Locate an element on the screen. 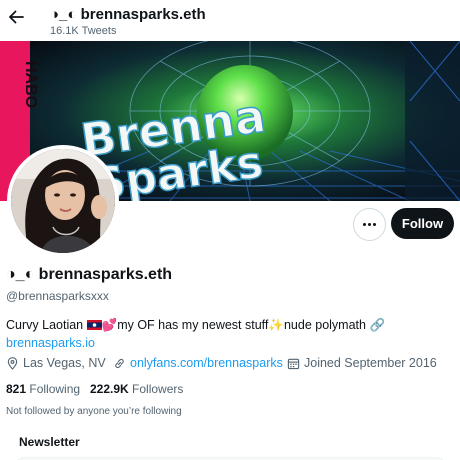 Image resolution: width=460 pixels, height=460 pixels. newsletter-title: Newsletter is located at coordinates (49, 442).